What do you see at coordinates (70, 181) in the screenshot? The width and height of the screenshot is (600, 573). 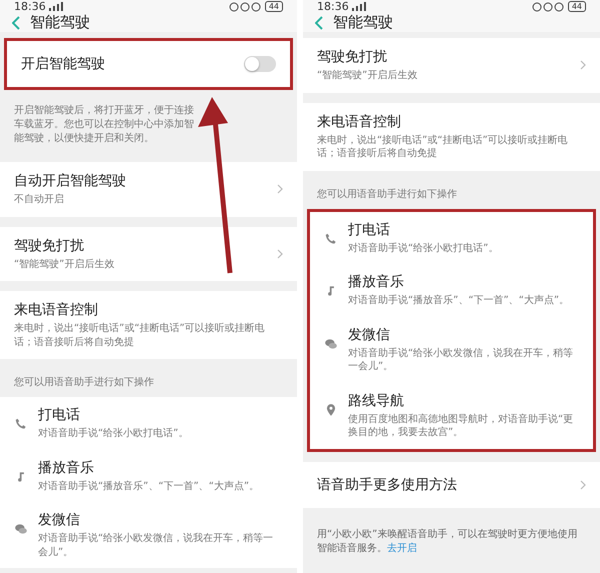 I see `setting-label: 自动开启智能驾驶` at bounding box center [70, 181].